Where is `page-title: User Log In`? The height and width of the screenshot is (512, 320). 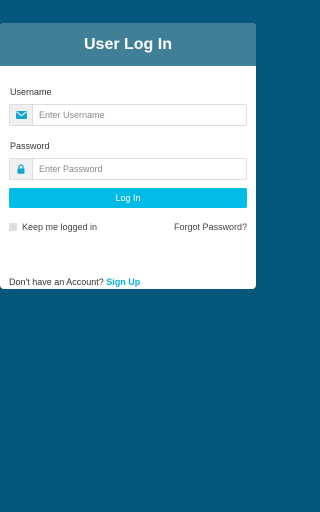 page-title: User Log In is located at coordinates (127, 44).